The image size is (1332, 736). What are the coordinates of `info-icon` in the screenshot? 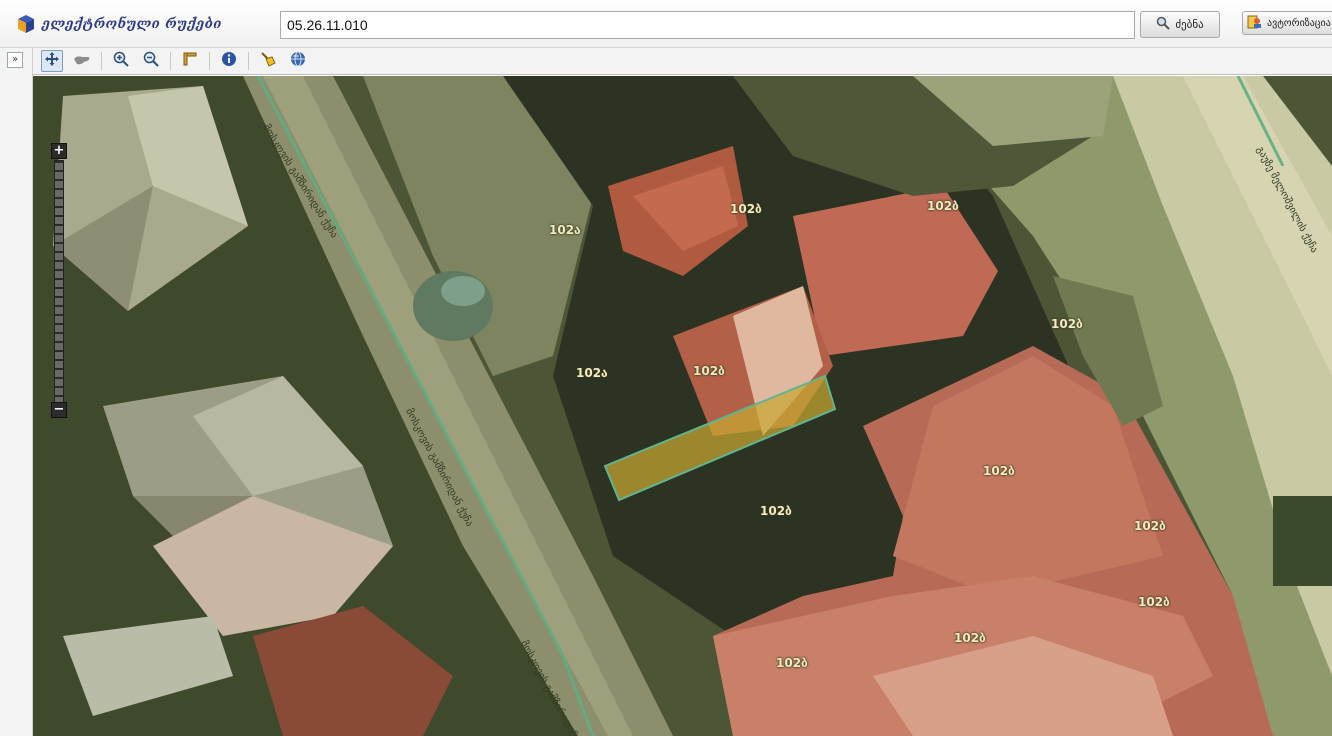 It's located at (229, 61).